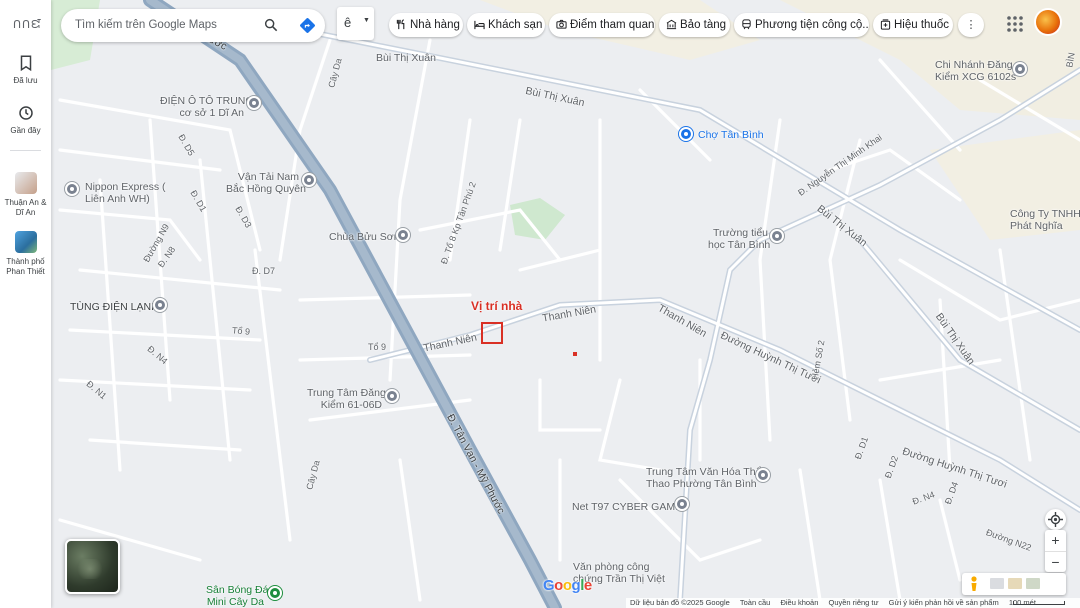 The height and width of the screenshot is (608, 1080). Describe the element at coordinates (400, 24) in the screenshot. I see `restaurant-icon` at that location.